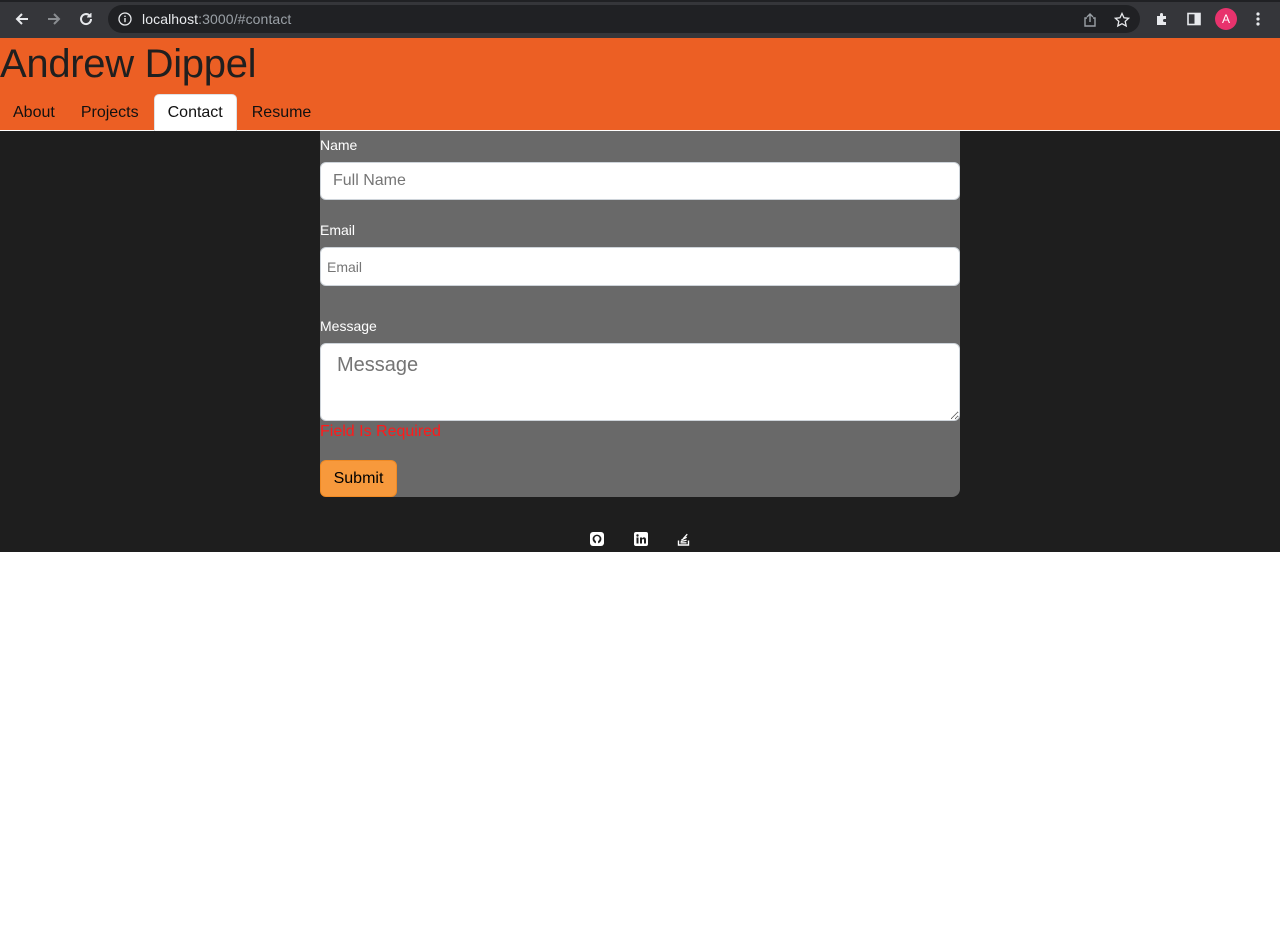 Image resolution: width=1280 pixels, height=936 pixels. I want to click on github-icon, so click(597, 539).